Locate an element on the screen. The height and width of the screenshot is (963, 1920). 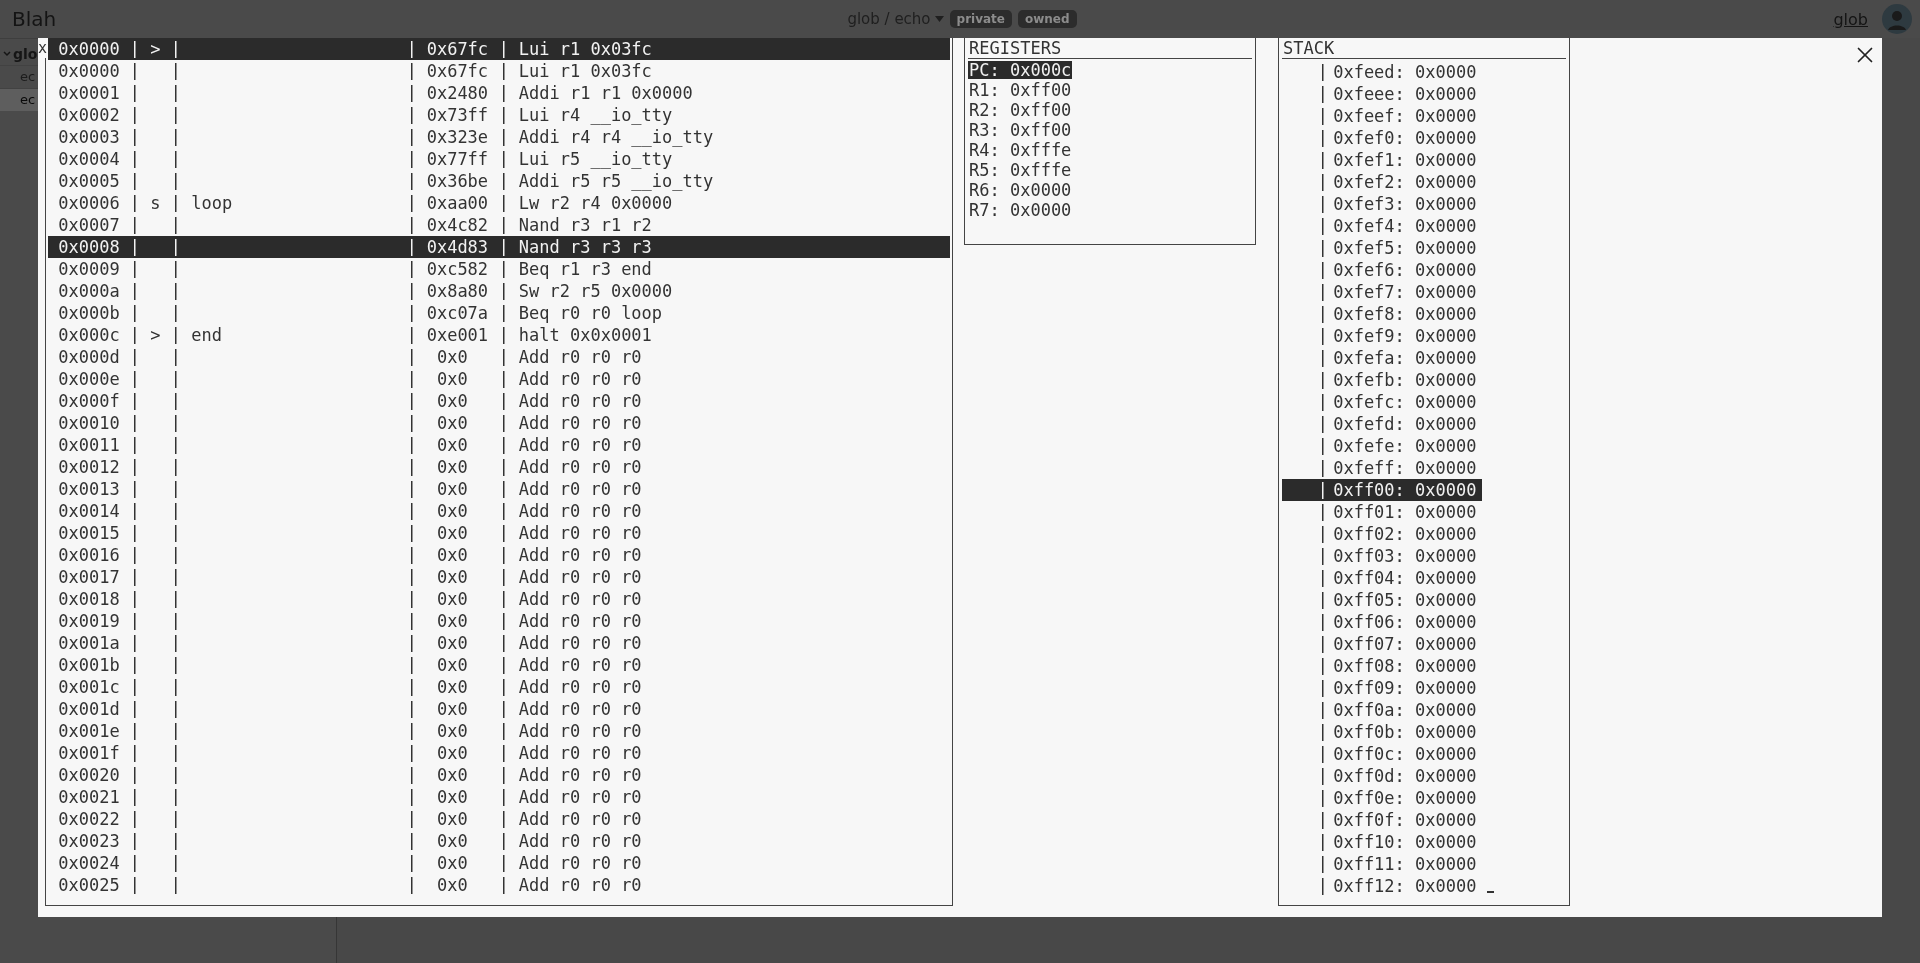
address-cell: 0x000c is located at coordinates (89, 335).